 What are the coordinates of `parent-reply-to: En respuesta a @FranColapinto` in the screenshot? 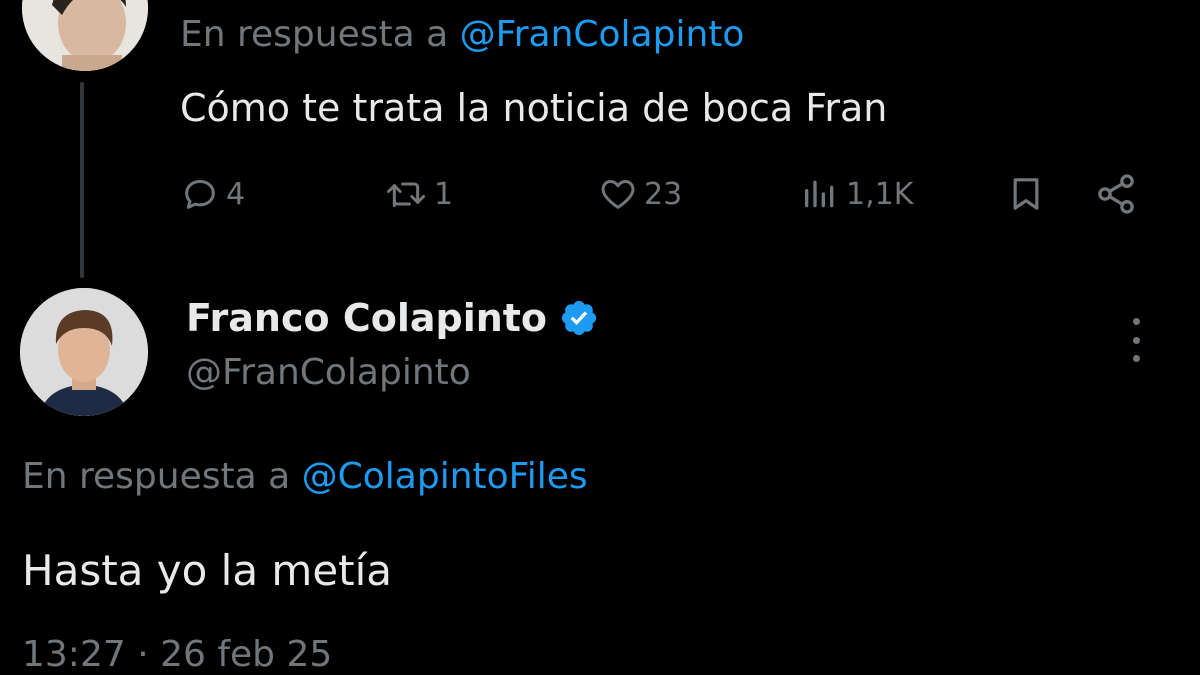 It's located at (462, 34).